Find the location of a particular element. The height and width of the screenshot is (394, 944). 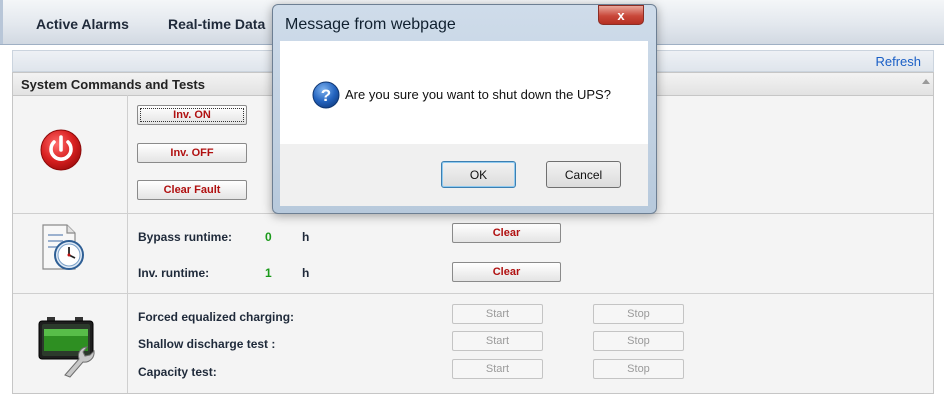

shallow-discharge-test-label: Shallow discharge test : is located at coordinates (207, 344).